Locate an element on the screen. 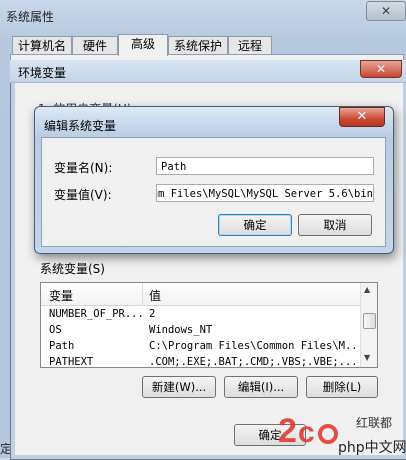  list-header: 变量 值 is located at coordinates (201, 294).